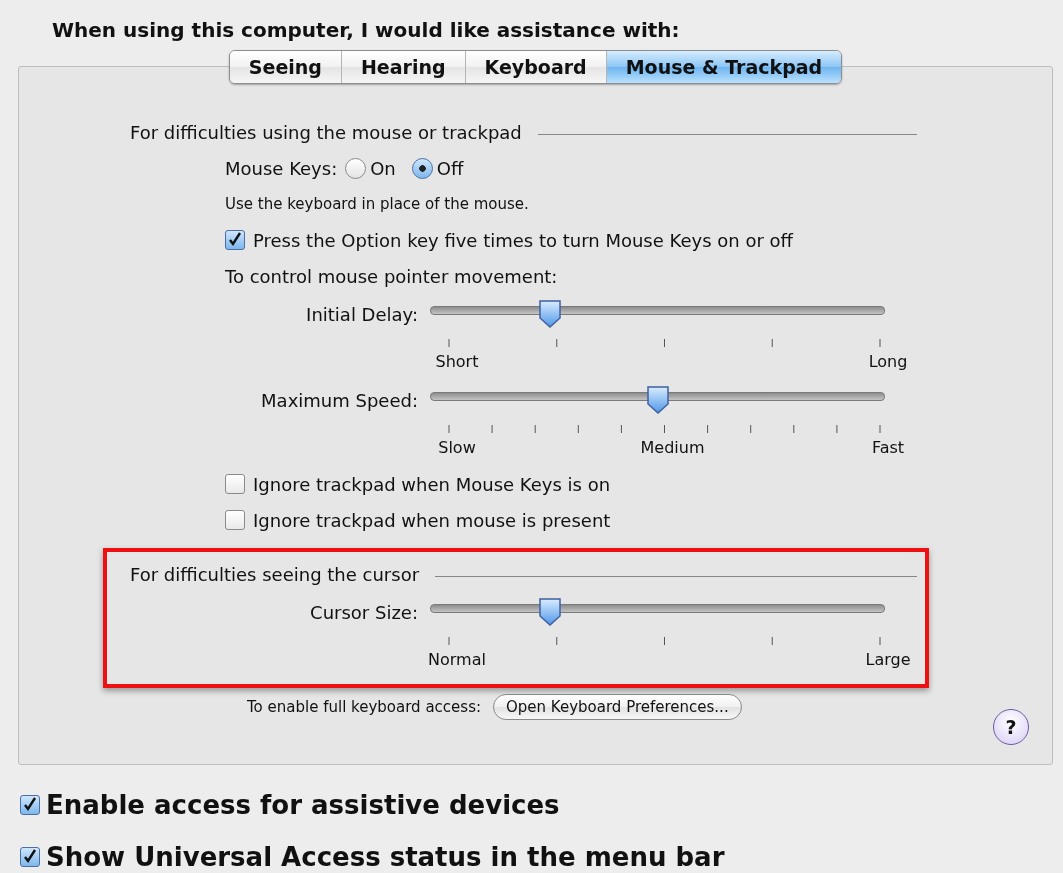  What do you see at coordinates (281, 168) in the screenshot?
I see `radio-group-label: Mouse Keys:` at bounding box center [281, 168].